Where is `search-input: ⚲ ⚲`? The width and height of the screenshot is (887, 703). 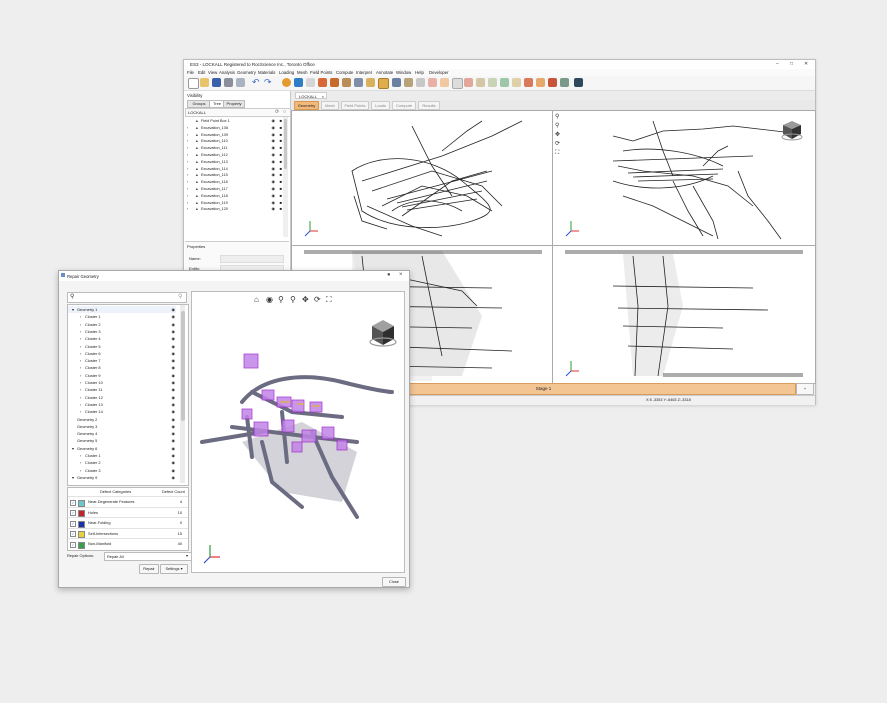
search-input: ⚲ ⚲ is located at coordinates (127, 297).